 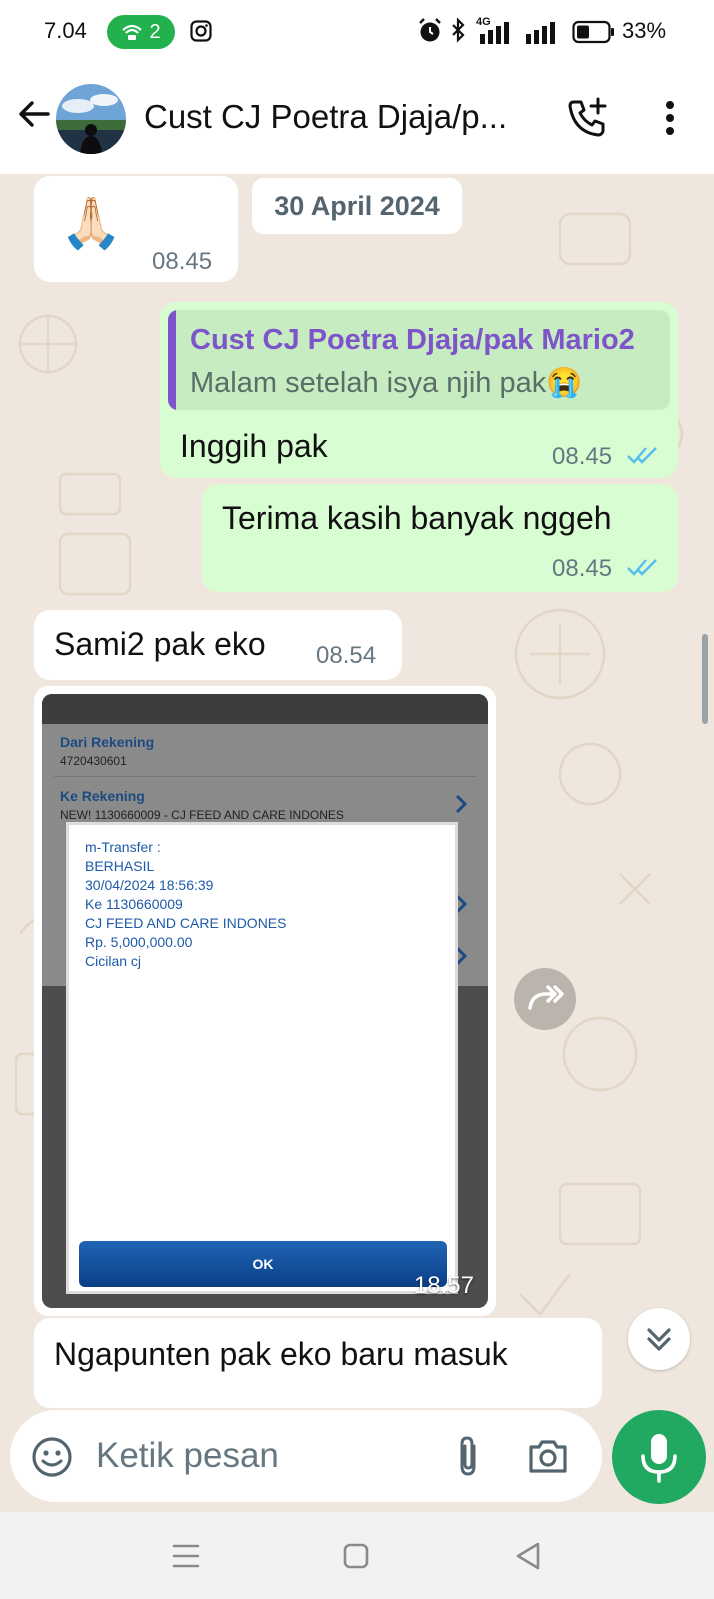 What do you see at coordinates (412, 340) in the screenshot?
I see `quote-author: Cust CJ Poetra Djaja/pak Mario2` at bounding box center [412, 340].